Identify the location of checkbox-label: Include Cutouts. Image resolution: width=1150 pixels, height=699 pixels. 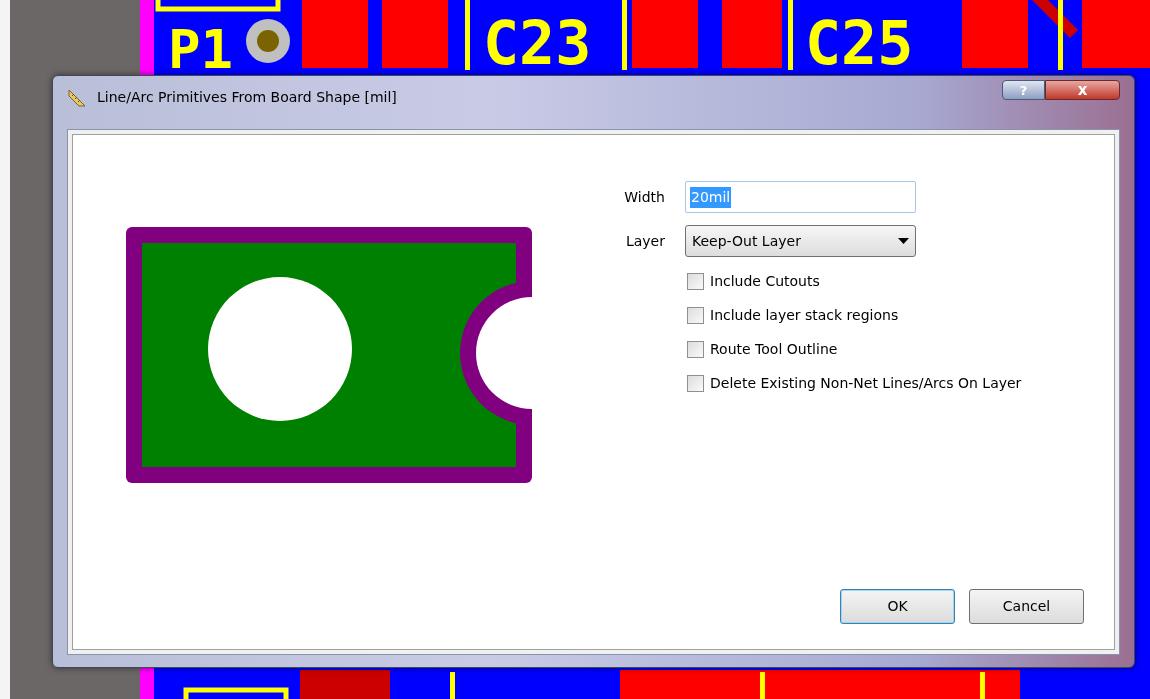
(765, 281).